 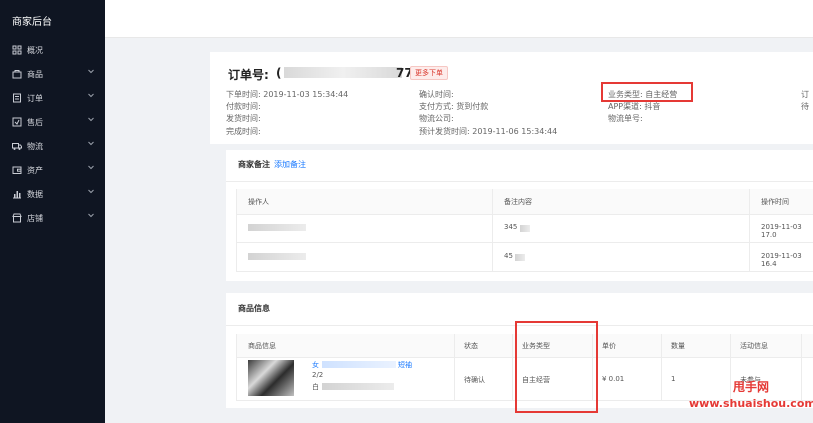 I want to click on top-header, so click(x=459, y=19).